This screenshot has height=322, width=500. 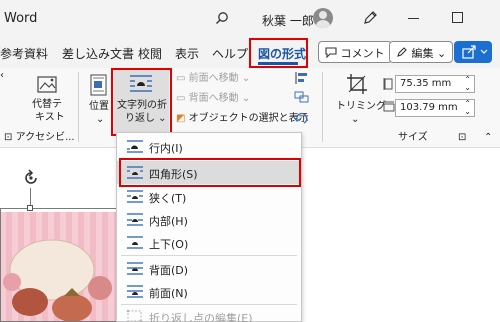 What do you see at coordinates (248, 118) in the screenshot?
I see `selection-pane-label: オブジェクトの選択と表示` at bounding box center [248, 118].